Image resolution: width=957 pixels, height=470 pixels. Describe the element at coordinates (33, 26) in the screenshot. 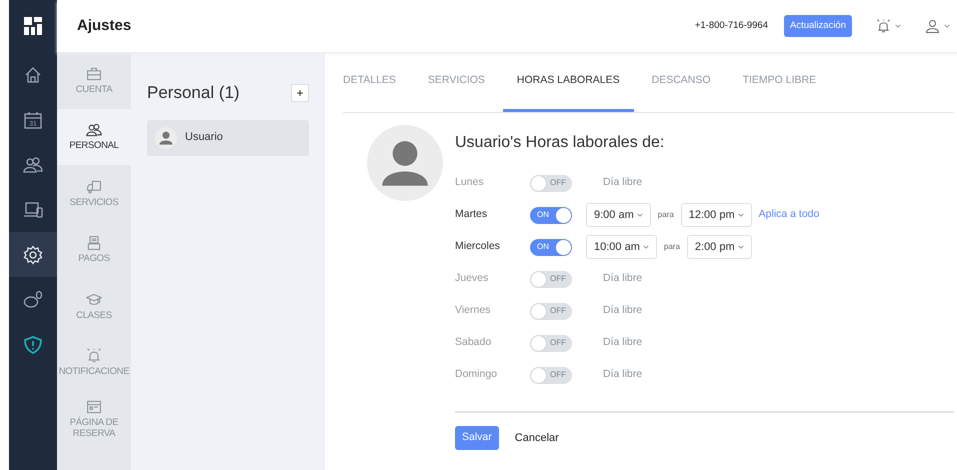

I see `grid-logo-icon` at that location.